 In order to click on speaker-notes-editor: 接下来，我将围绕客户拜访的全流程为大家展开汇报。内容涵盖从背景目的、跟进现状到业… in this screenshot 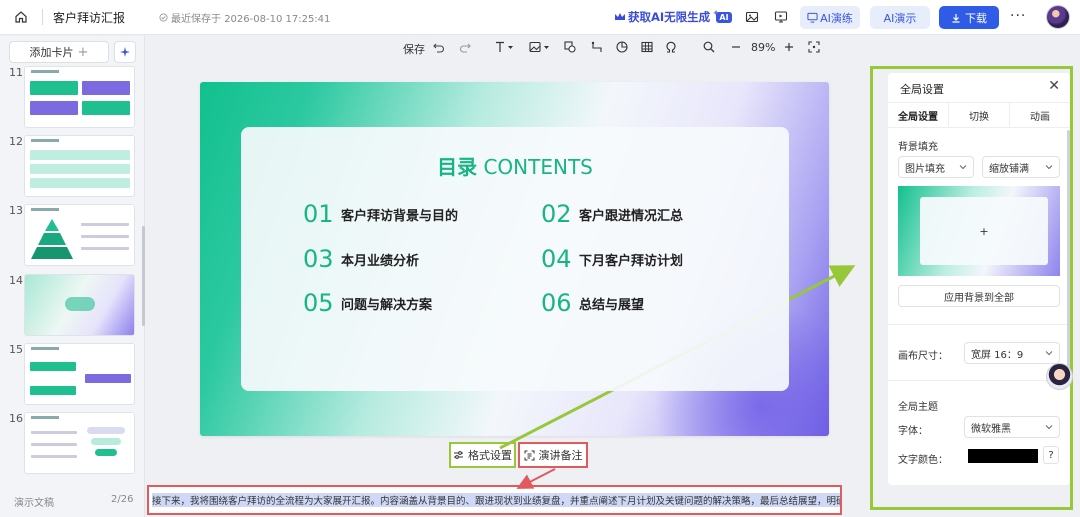, I will do `click(494, 500)`.